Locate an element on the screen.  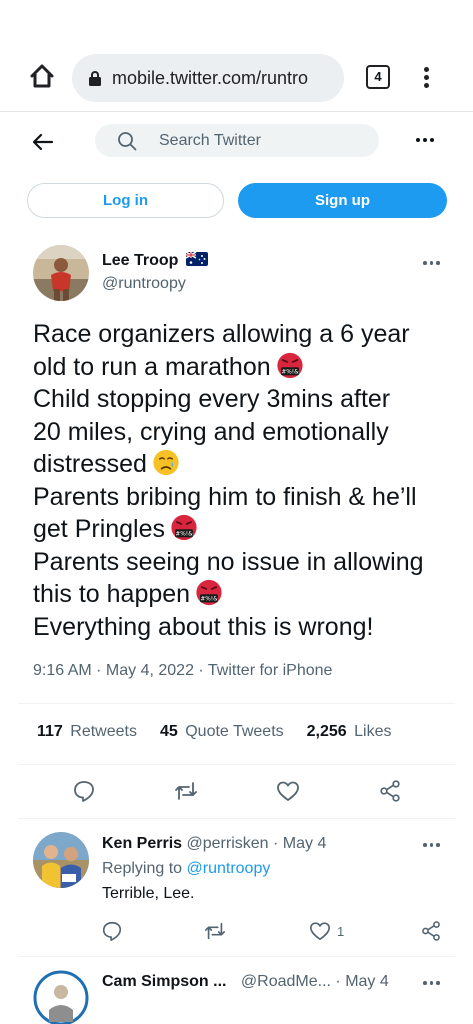
reply-like-button: 1 is located at coordinates (326, 931).